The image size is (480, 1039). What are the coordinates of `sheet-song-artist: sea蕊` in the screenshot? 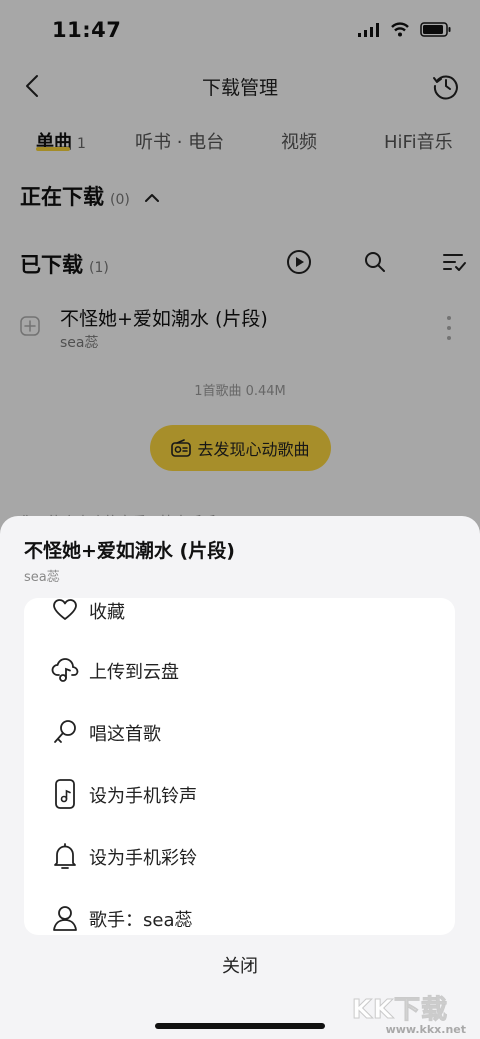 It's located at (42, 577).